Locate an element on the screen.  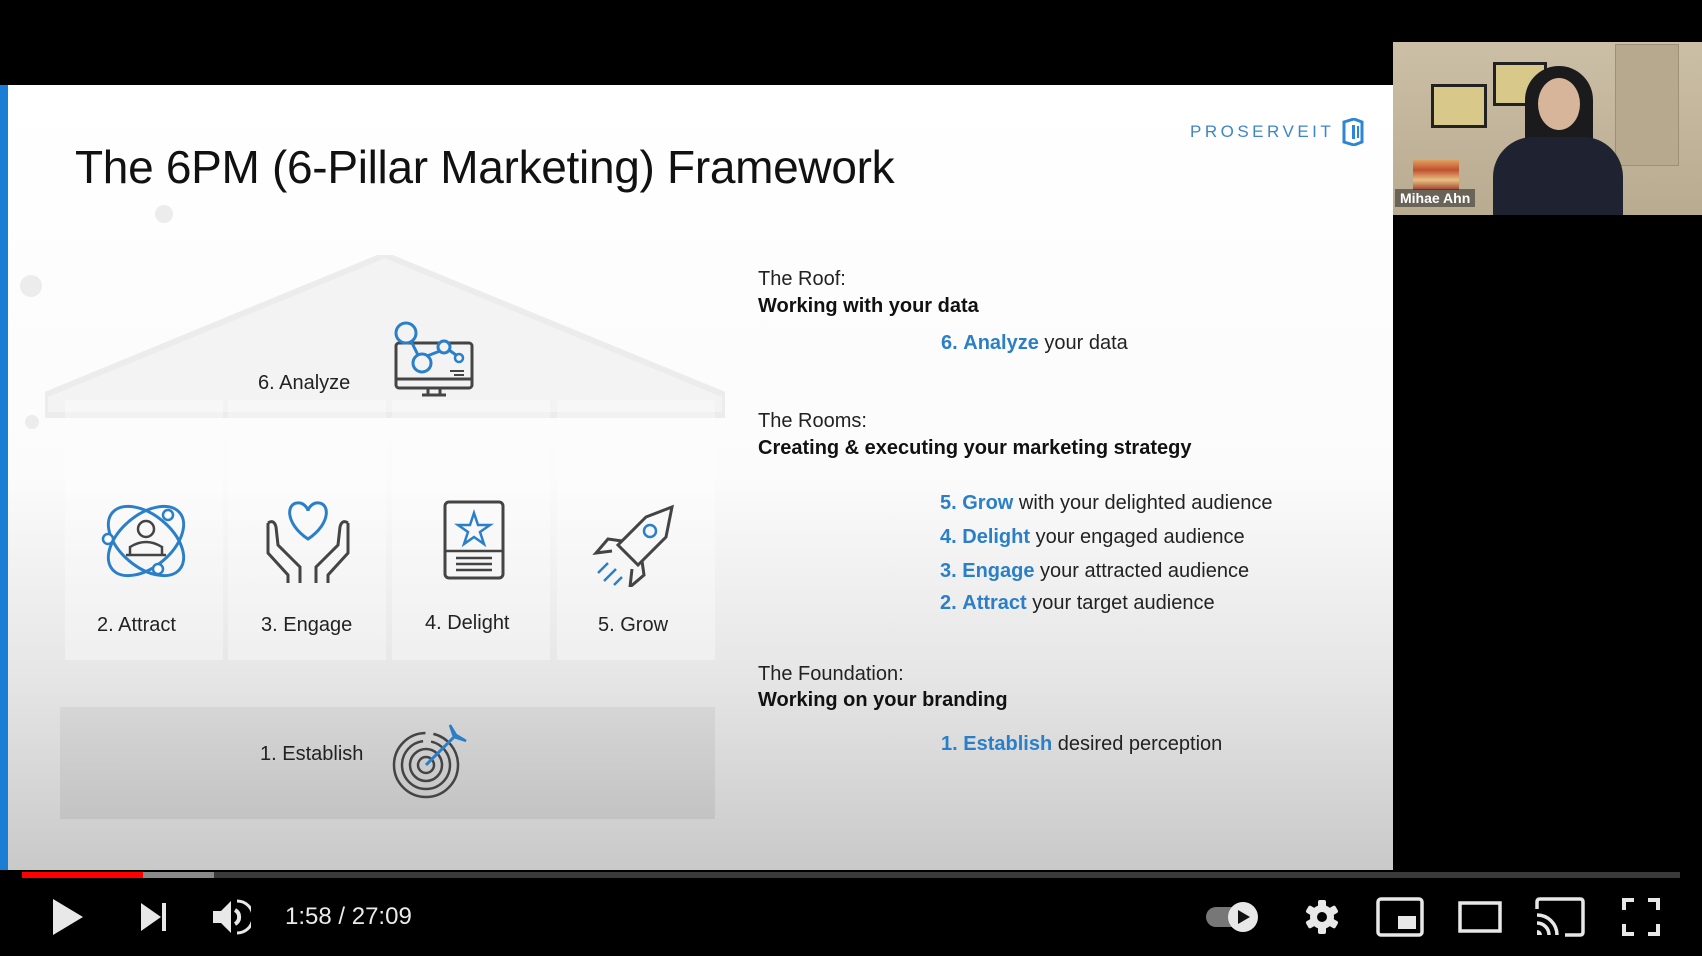
fullscreen-button is located at coordinates (1641, 917).